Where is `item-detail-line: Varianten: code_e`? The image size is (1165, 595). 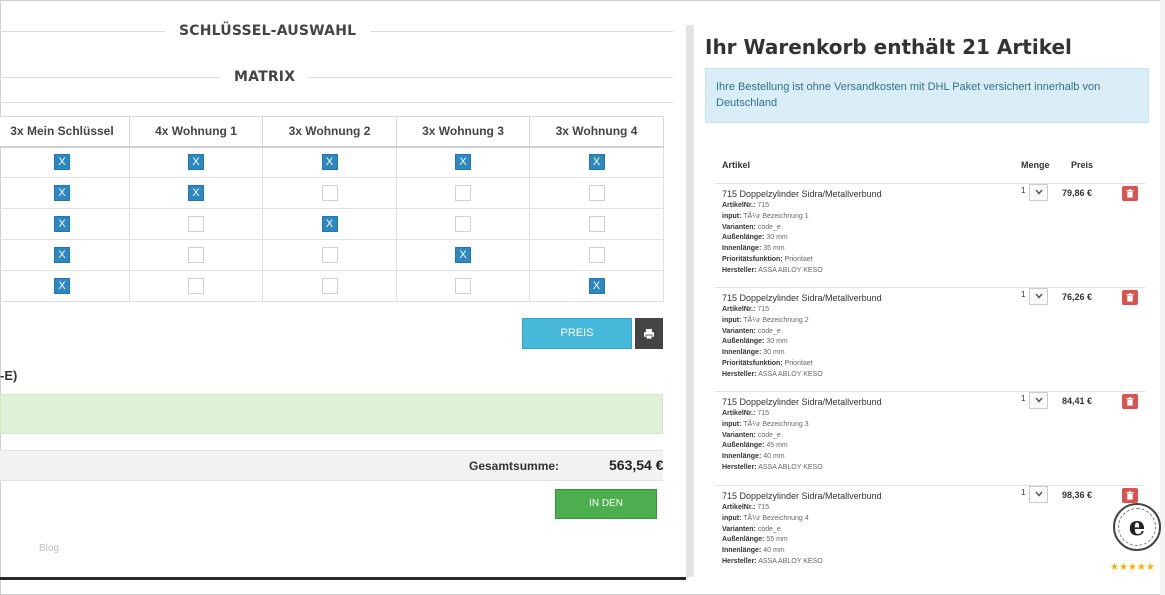
item-detail-line: Varianten: code_e is located at coordinates (772, 436).